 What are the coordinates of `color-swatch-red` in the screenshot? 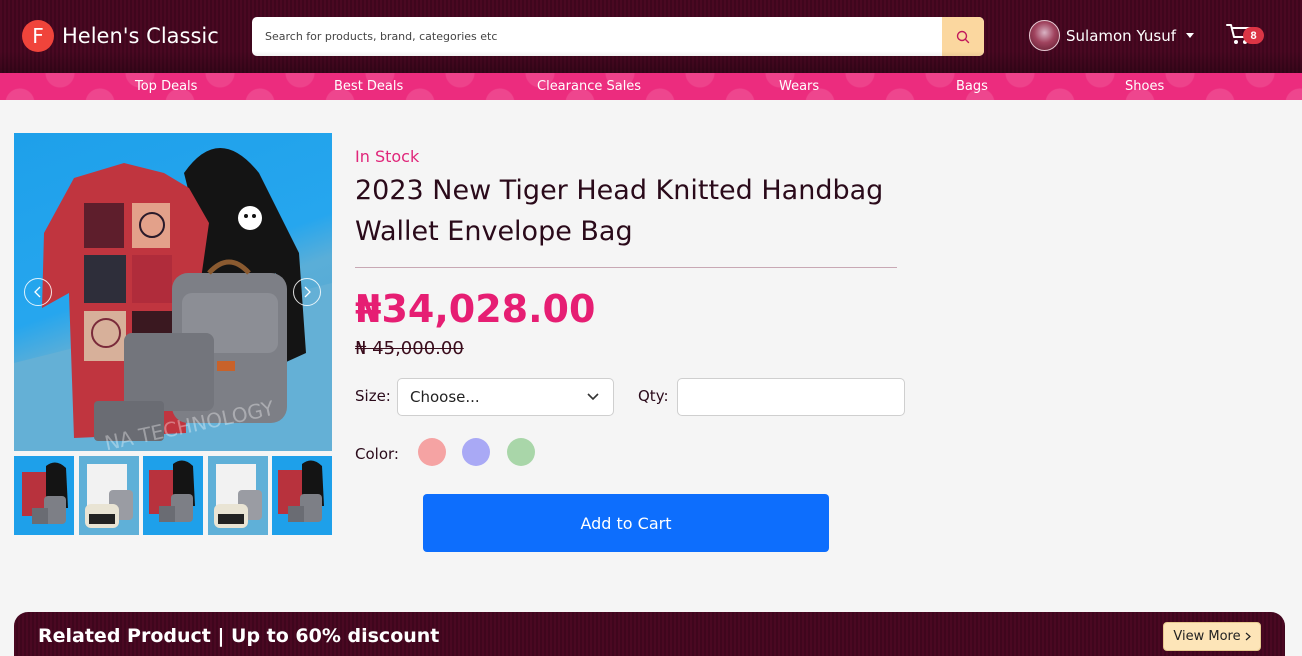 It's located at (432, 452).